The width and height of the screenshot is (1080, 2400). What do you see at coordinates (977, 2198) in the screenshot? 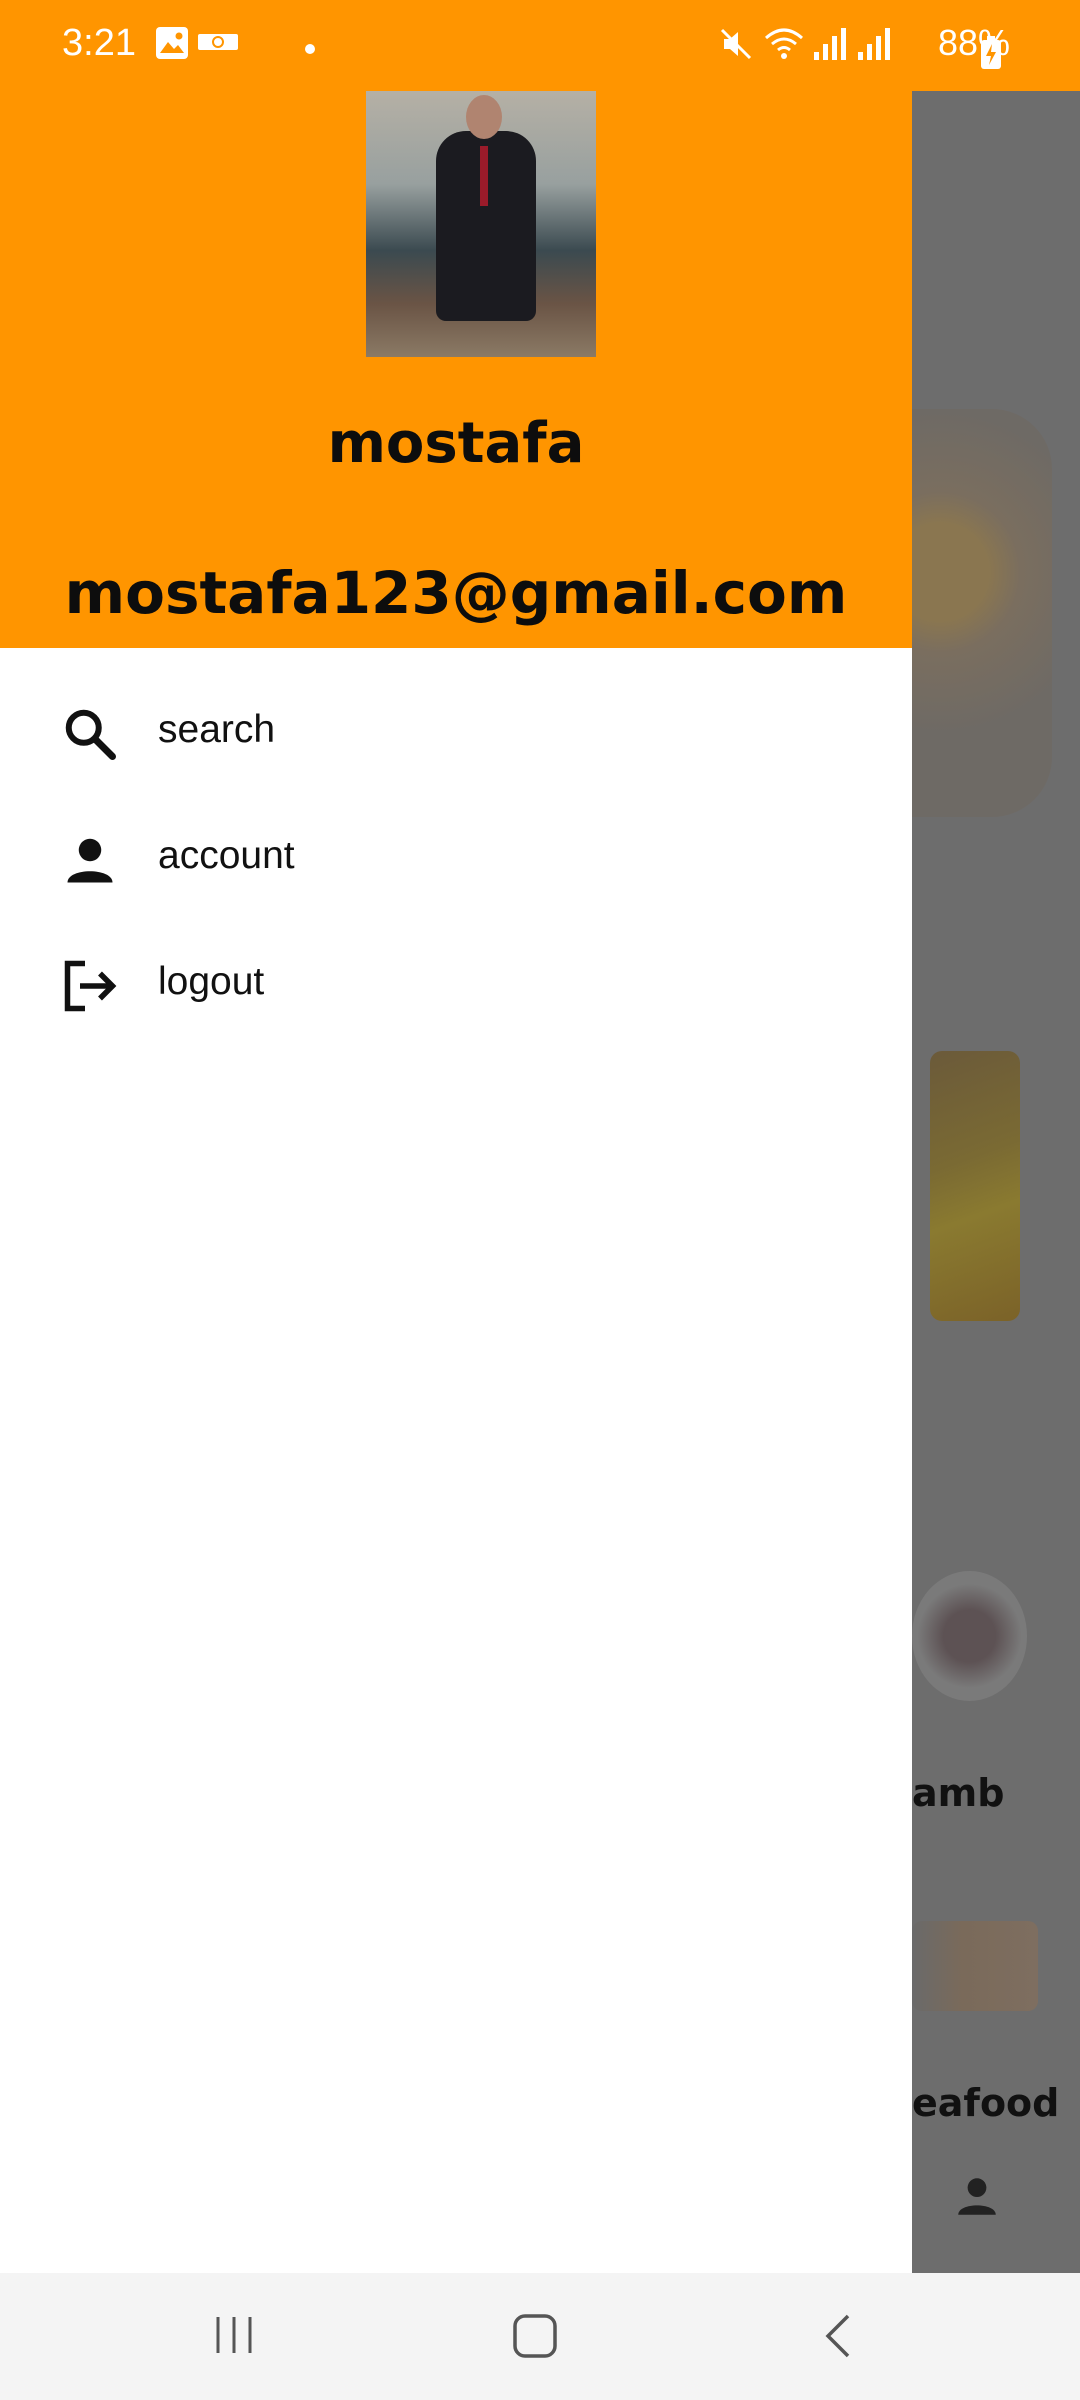
I see `profile-tab-icon` at bounding box center [977, 2198].